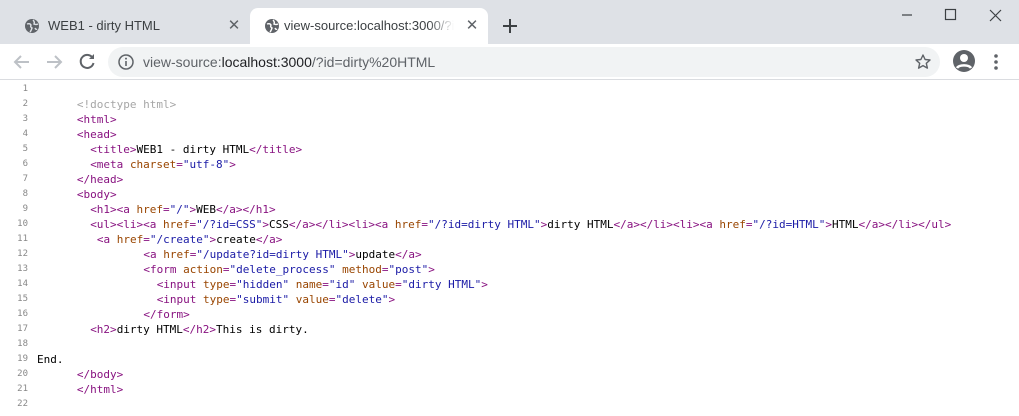  I want to click on token-tag: <html>, so click(96, 119).